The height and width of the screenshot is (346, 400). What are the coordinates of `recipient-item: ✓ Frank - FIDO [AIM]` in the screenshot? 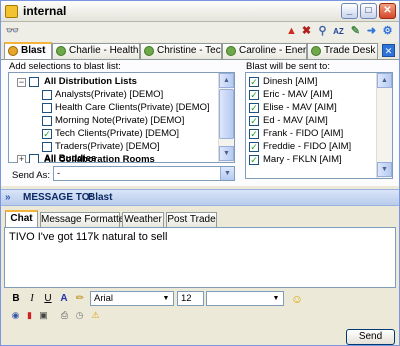 It's located at (311, 134).